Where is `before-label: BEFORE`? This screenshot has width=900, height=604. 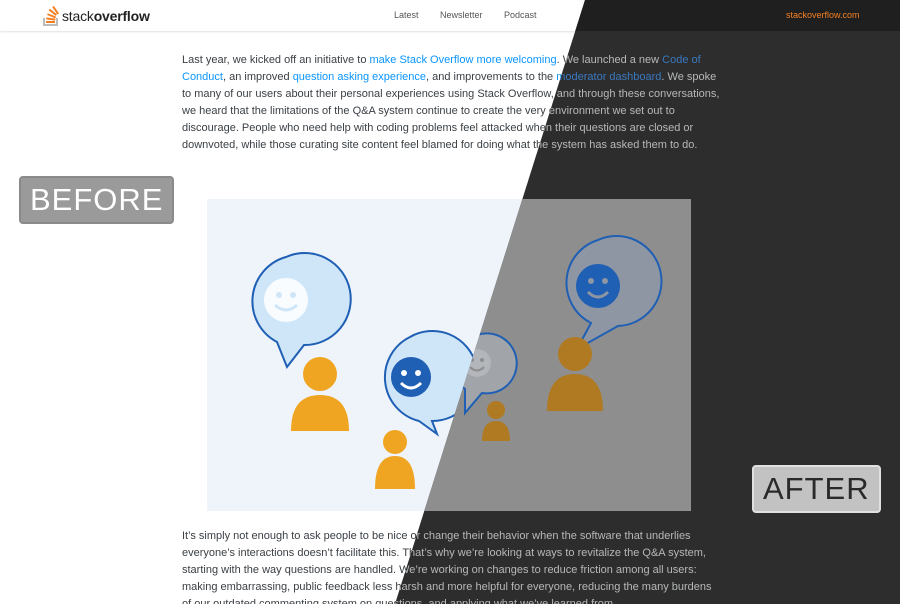
before-label: BEFORE is located at coordinates (97, 200).